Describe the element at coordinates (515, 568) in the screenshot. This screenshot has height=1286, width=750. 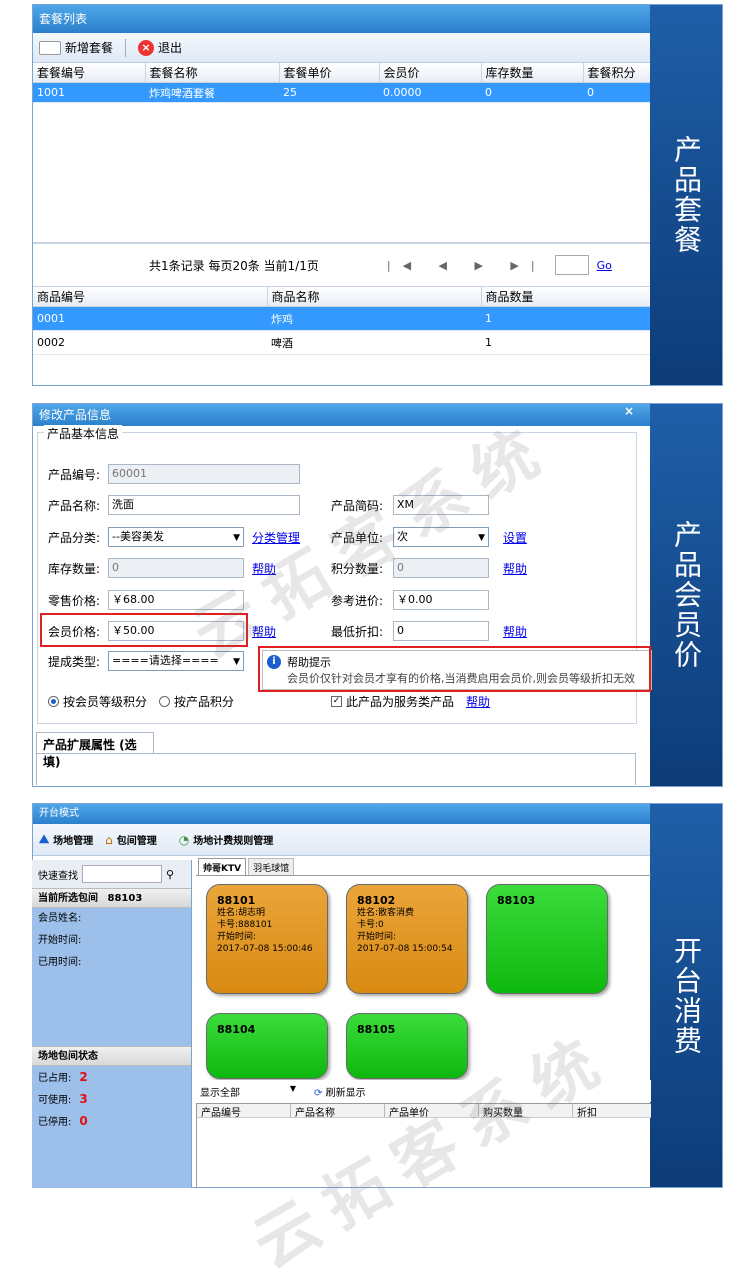
I see `points-help-link: 帮助` at that location.